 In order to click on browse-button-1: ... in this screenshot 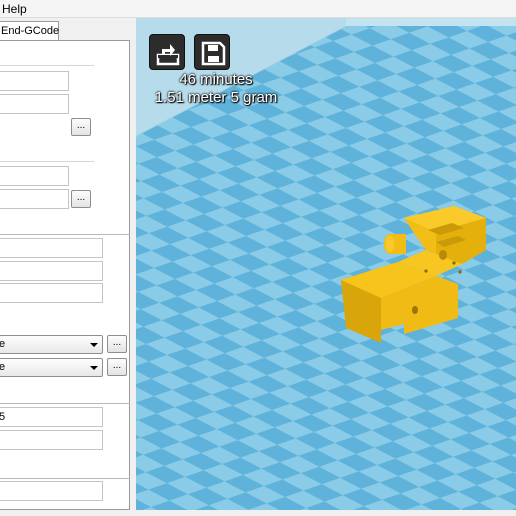, I will do `click(81, 127)`.